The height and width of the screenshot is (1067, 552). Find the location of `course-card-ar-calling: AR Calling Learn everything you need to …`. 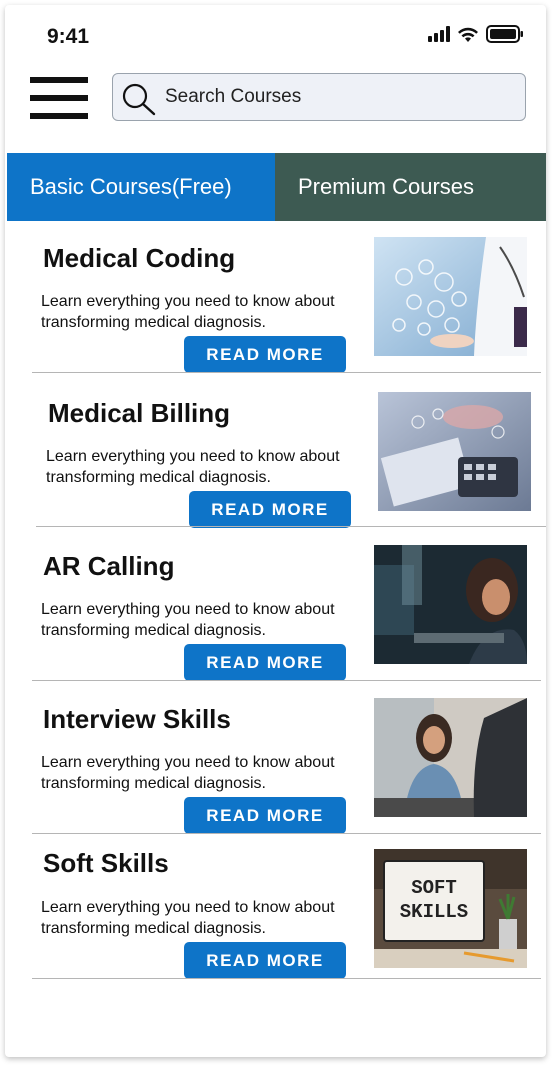

course-card-ar-calling: AR Calling Learn everything you need to … is located at coordinates (275, 611).